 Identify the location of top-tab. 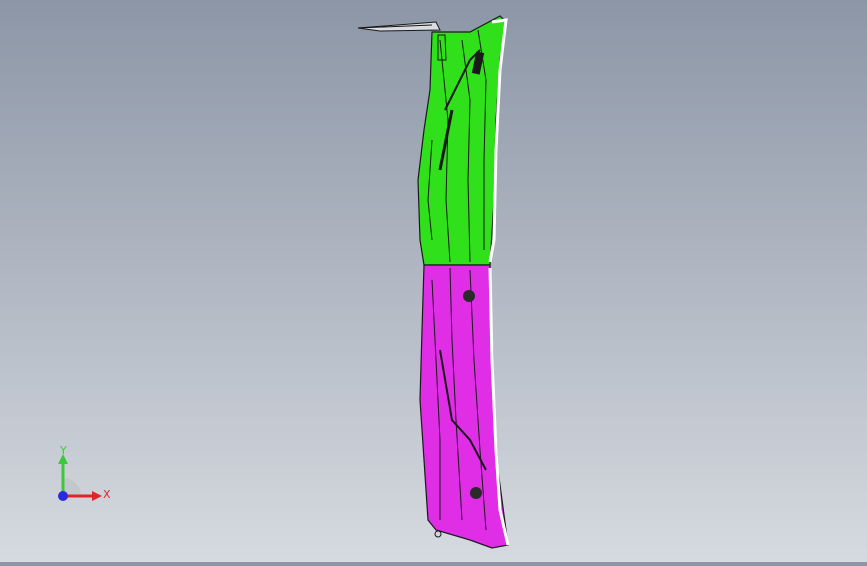
(399, 26).